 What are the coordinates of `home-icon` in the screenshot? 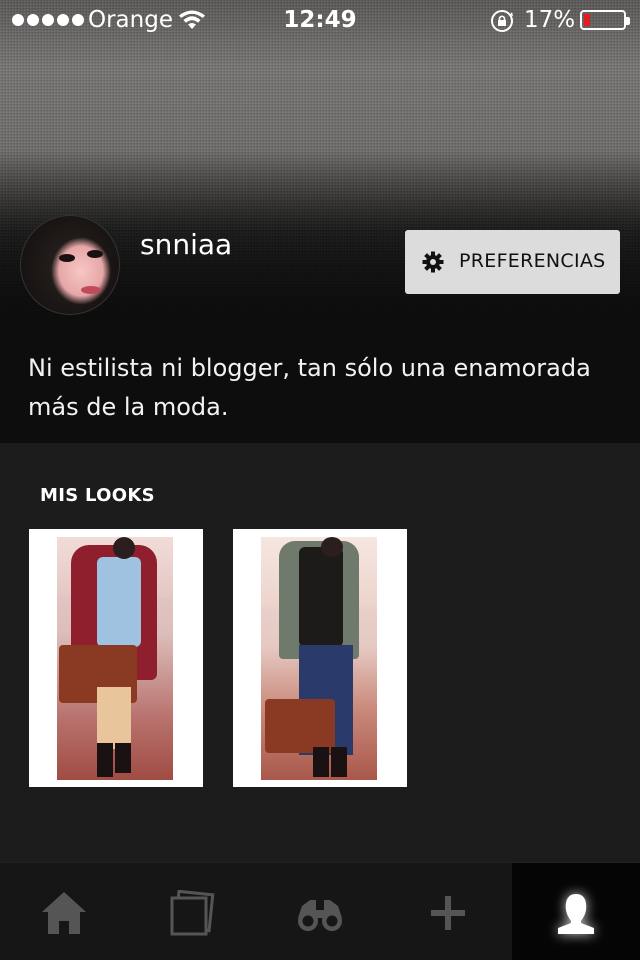 It's located at (64, 913).